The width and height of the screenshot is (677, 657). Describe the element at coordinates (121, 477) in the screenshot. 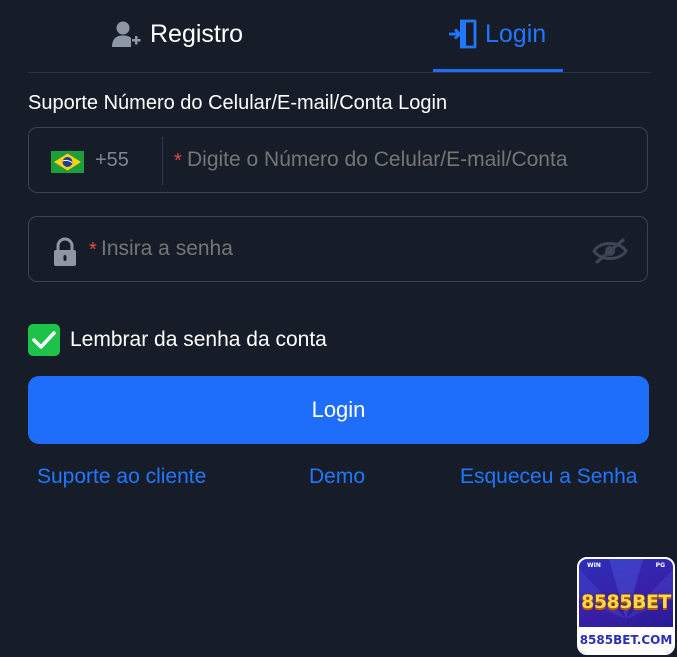

I see `customer-support-link: Suporte ao cliente` at that location.